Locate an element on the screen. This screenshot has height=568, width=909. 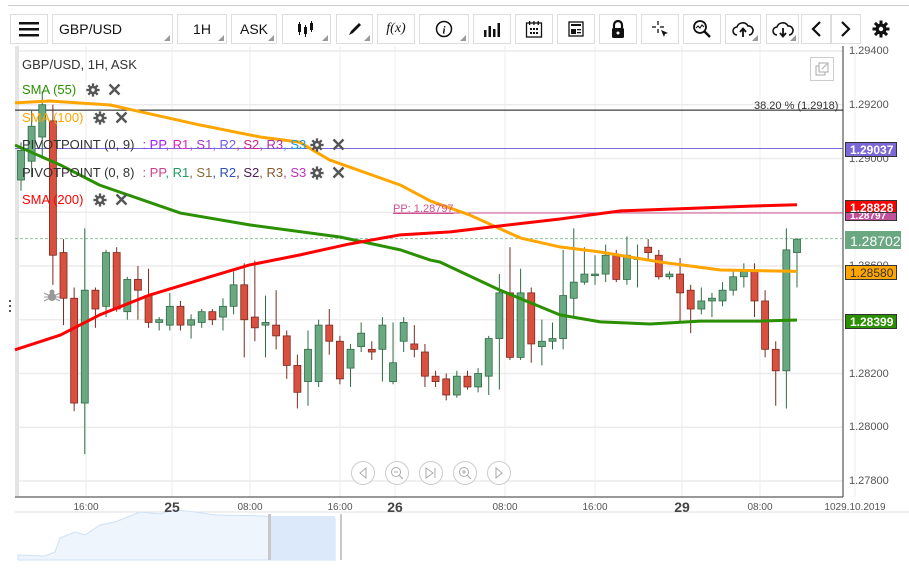
price-tag-sma100: 1.28580 is located at coordinates (871, 272).